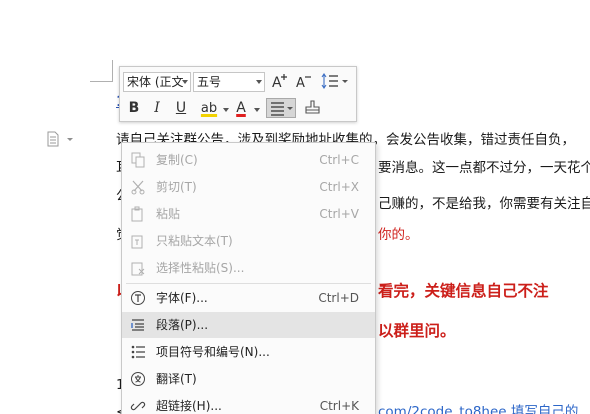 This screenshot has width=590, height=414. I want to click on menu-item-label: 翻译(T), so click(176, 379).